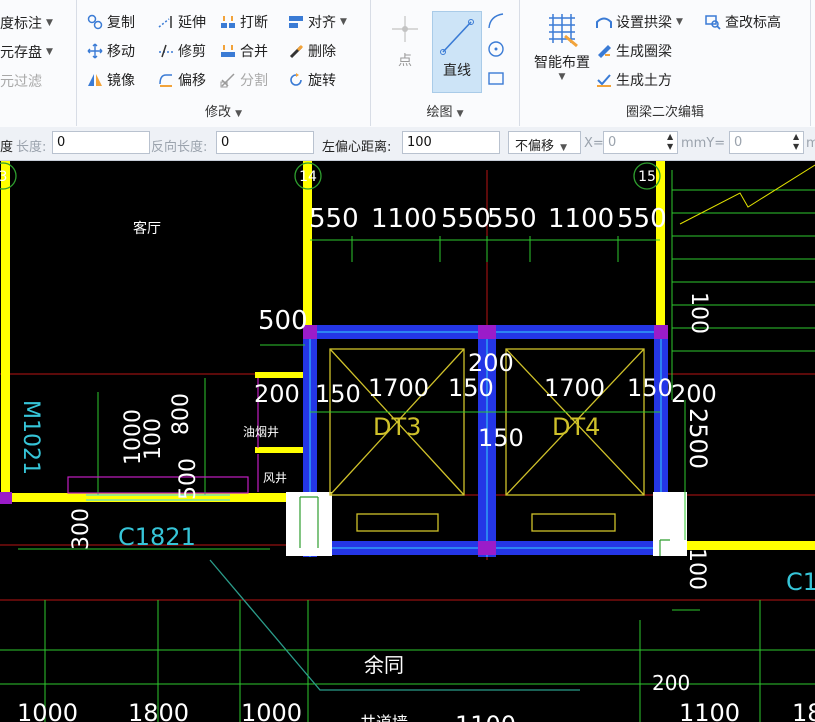 The width and height of the screenshot is (815, 722). What do you see at coordinates (512, 219) in the screenshot?
I see `dim-550-c: 550` at bounding box center [512, 219].